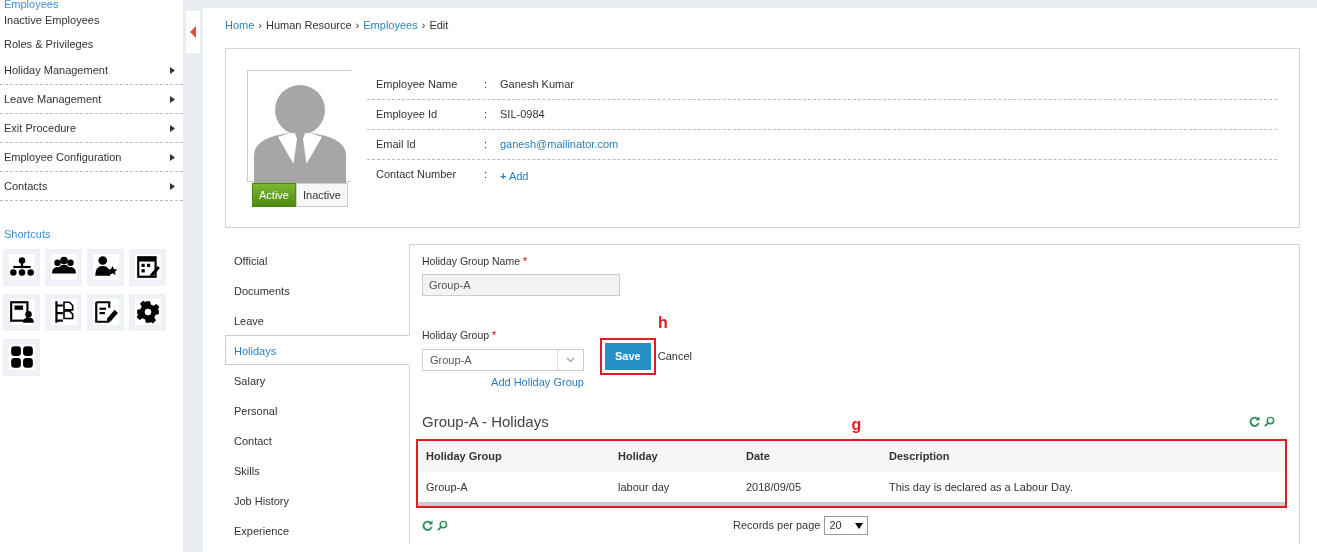 The width and height of the screenshot is (1317, 552). What do you see at coordinates (317, 289) in the screenshot?
I see `profile-tab: Documents` at bounding box center [317, 289].